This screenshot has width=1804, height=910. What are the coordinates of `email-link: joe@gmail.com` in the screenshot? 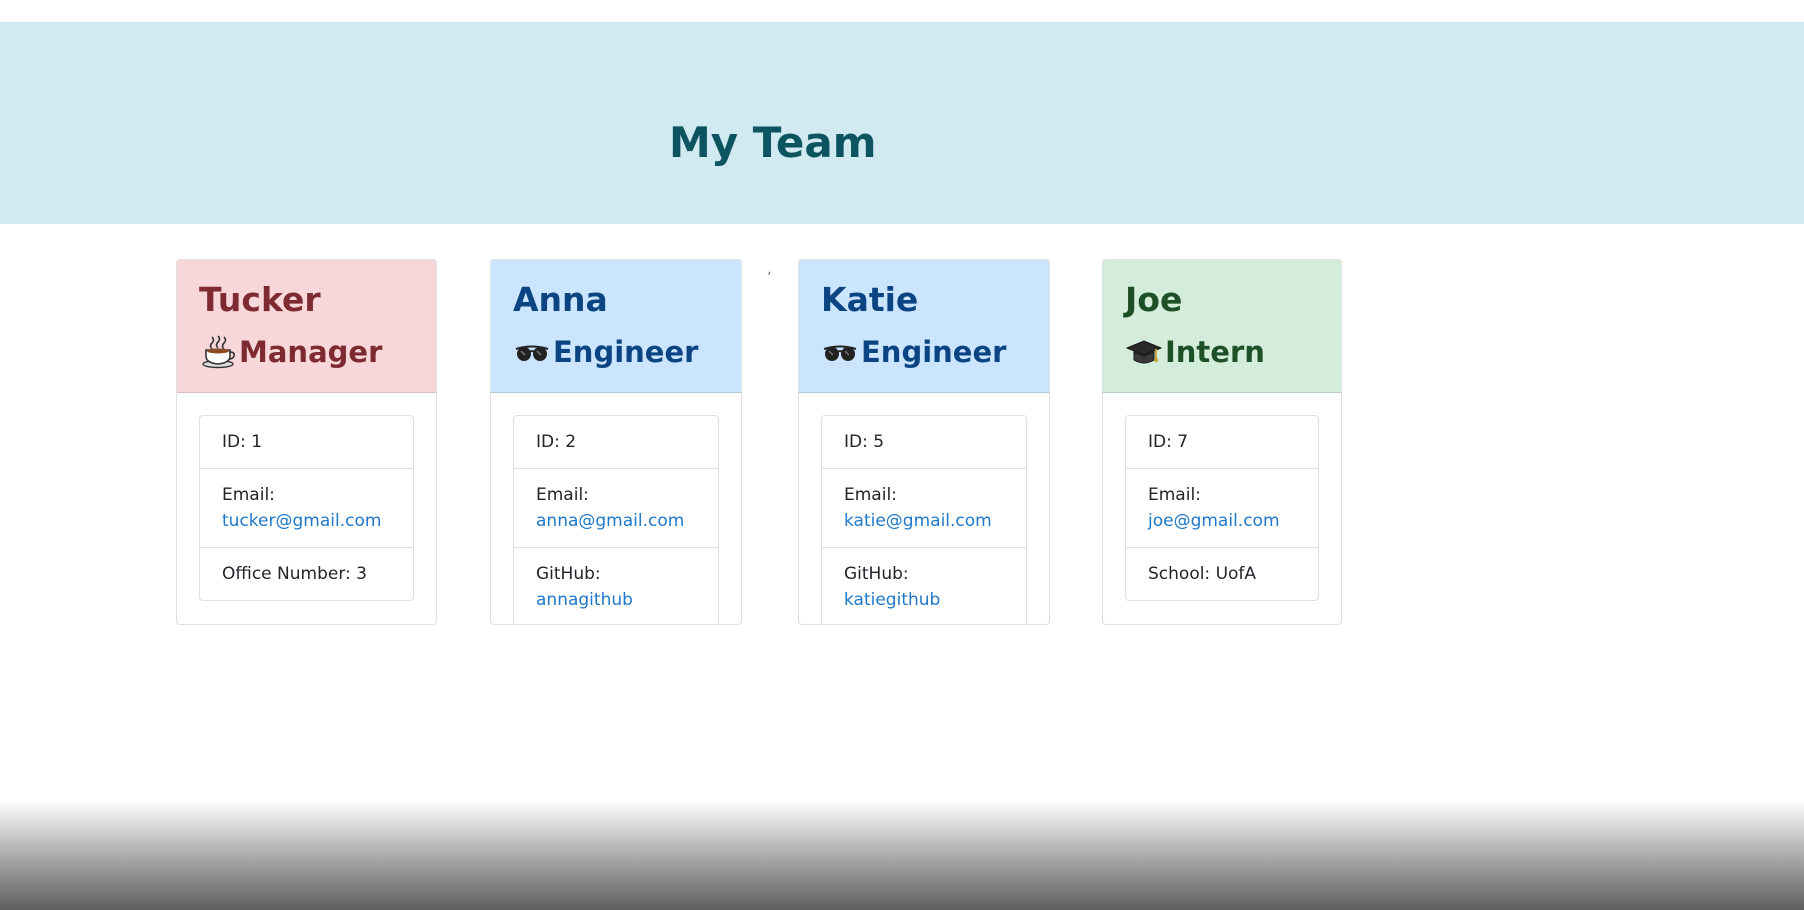 It's located at (1214, 521).